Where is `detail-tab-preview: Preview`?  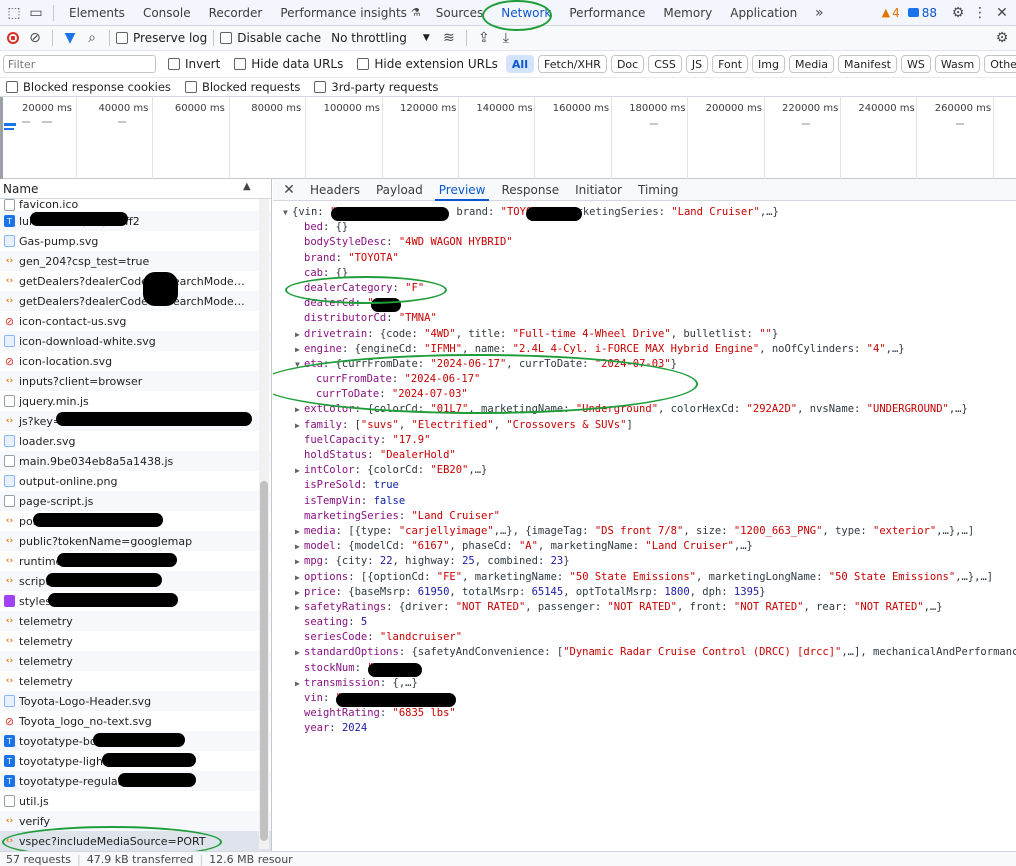 detail-tab-preview: Preview is located at coordinates (462, 190).